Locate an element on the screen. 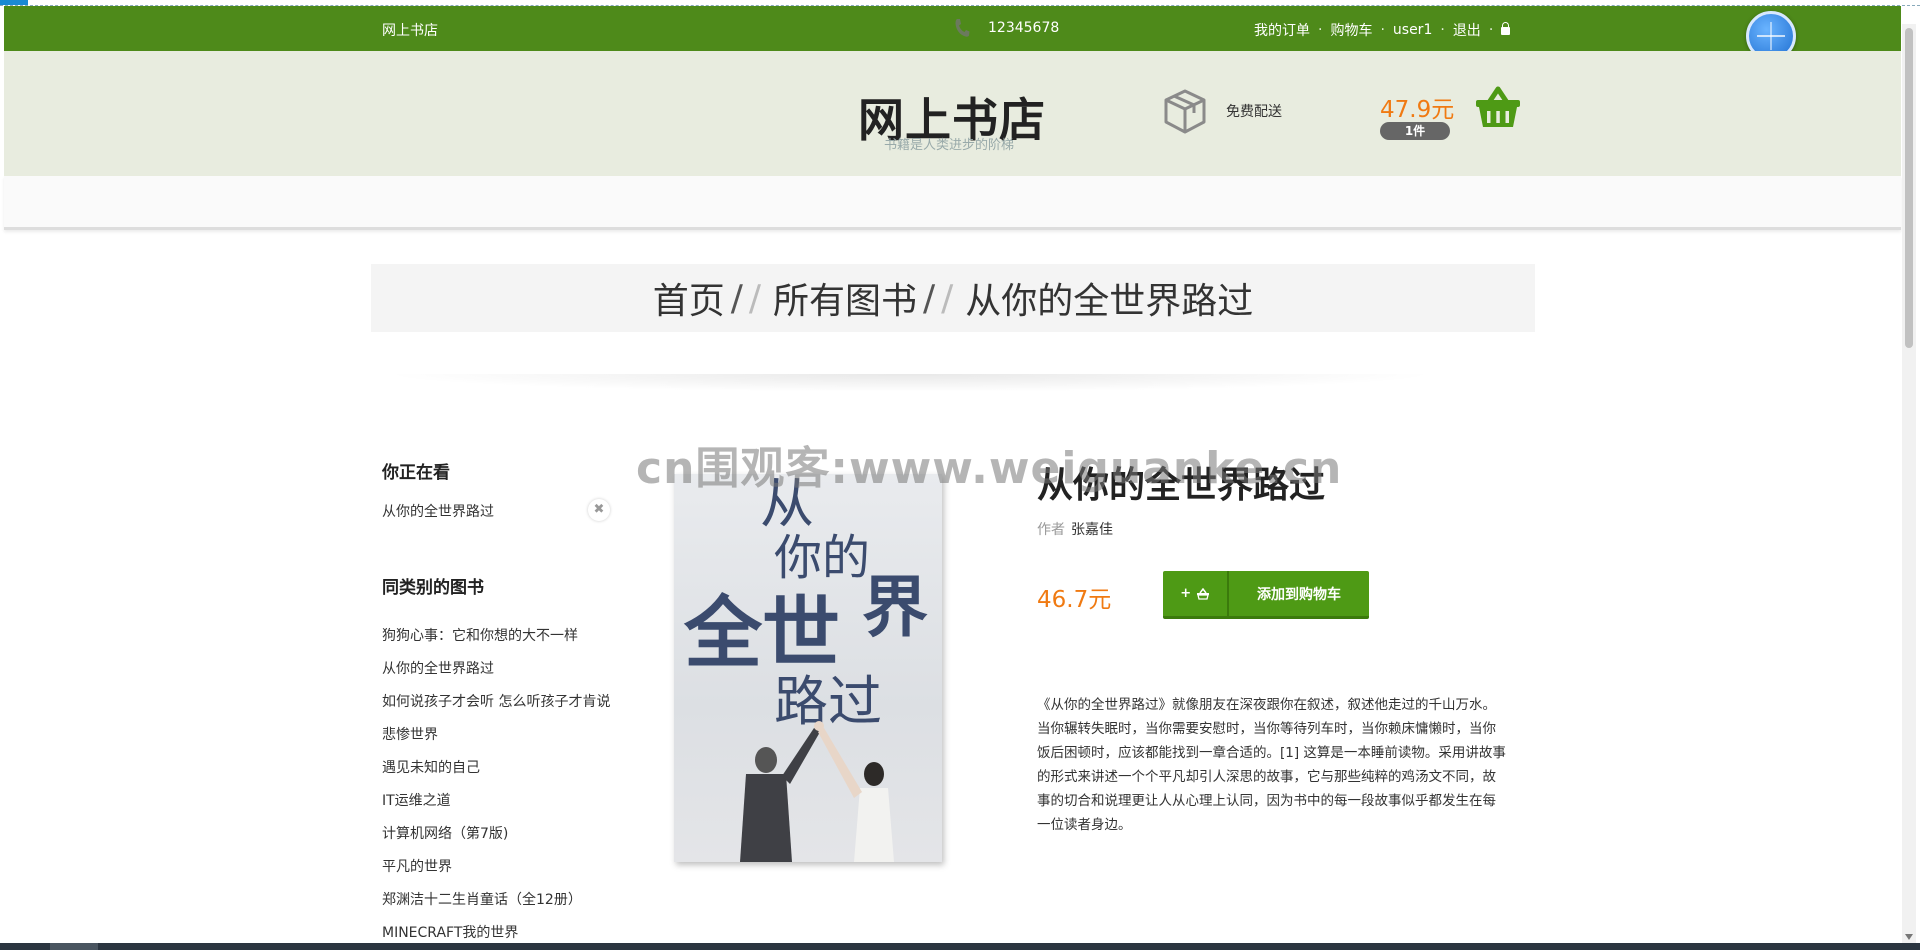 This screenshot has width=1920, height=950. user-link: user1 is located at coordinates (1412, 30).